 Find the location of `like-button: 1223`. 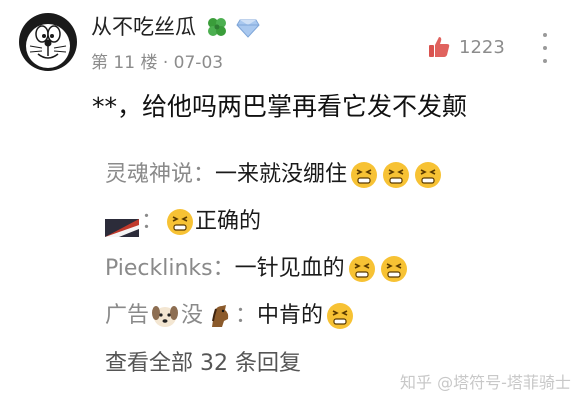

like-button: 1223 is located at coordinates (466, 47).